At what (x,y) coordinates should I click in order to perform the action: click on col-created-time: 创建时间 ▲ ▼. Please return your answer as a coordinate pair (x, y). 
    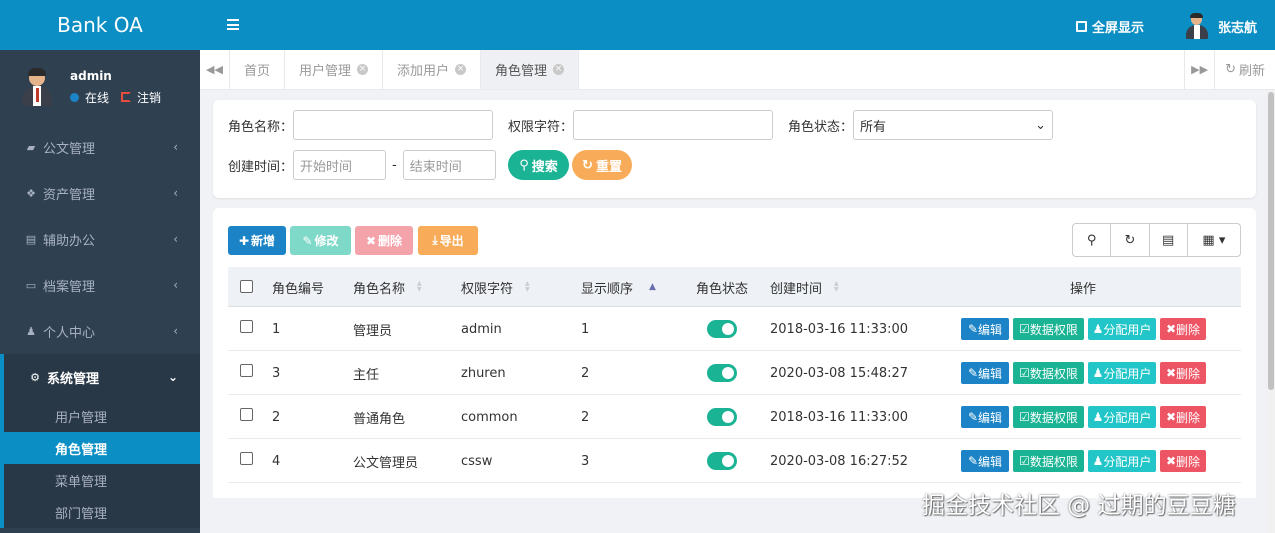
    Looking at the image, I should click on (804, 287).